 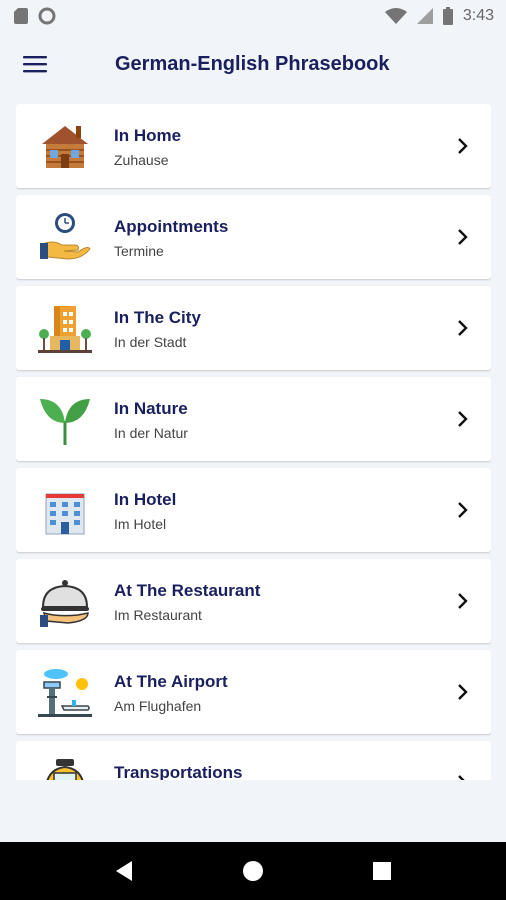 I want to click on status-right: 3:43, so click(x=439, y=16).